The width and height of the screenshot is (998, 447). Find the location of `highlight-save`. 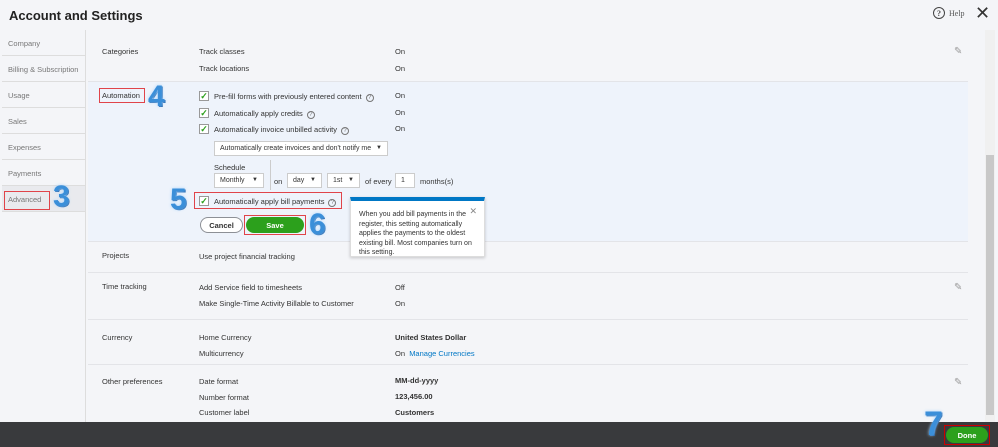

highlight-save is located at coordinates (275, 225).